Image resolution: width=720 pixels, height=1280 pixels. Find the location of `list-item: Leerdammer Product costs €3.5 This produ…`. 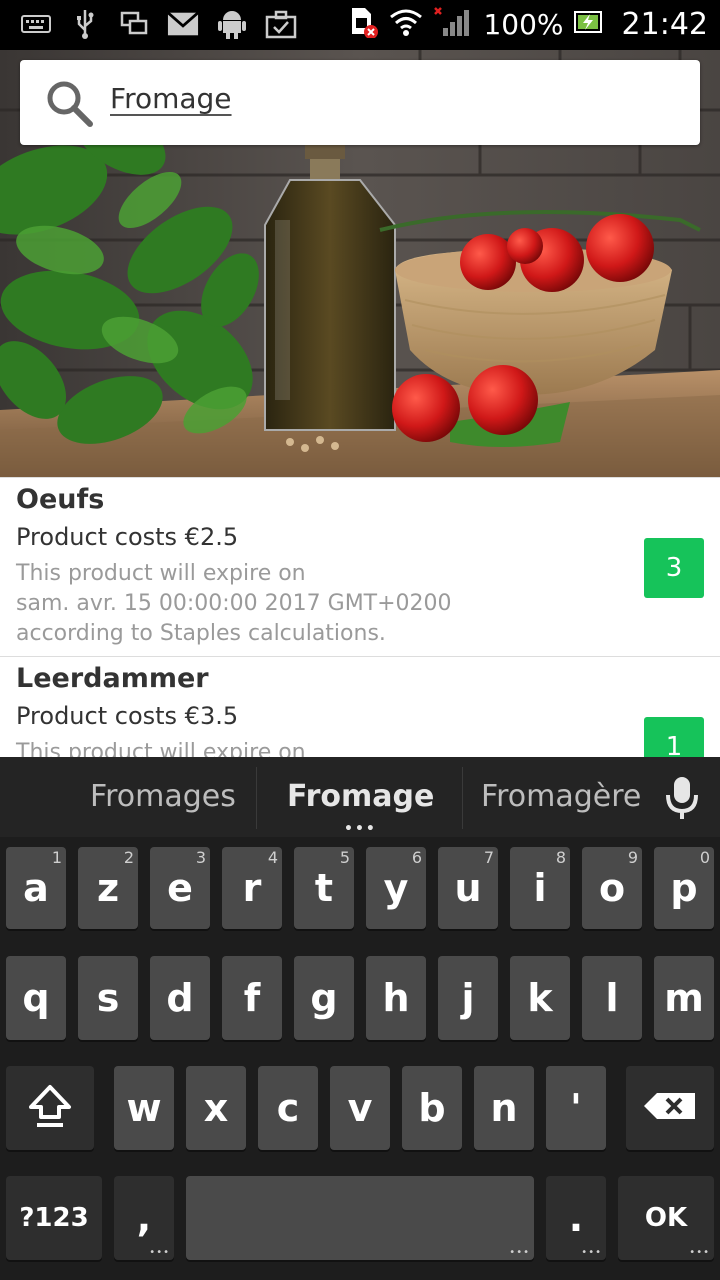

list-item: Leerdammer Product costs €3.5 This produ… is located at coordinates (360, 707).